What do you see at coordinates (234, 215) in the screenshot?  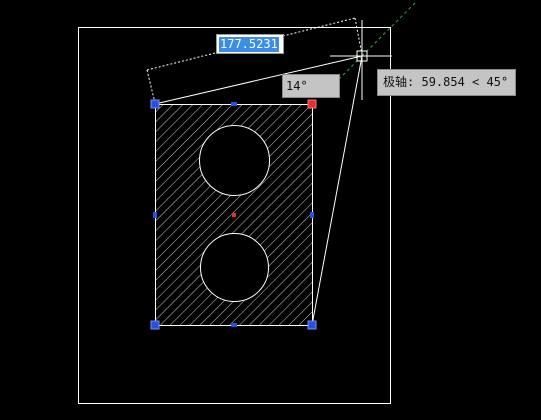 I see `grip-center` at bounding box center [234, 215].